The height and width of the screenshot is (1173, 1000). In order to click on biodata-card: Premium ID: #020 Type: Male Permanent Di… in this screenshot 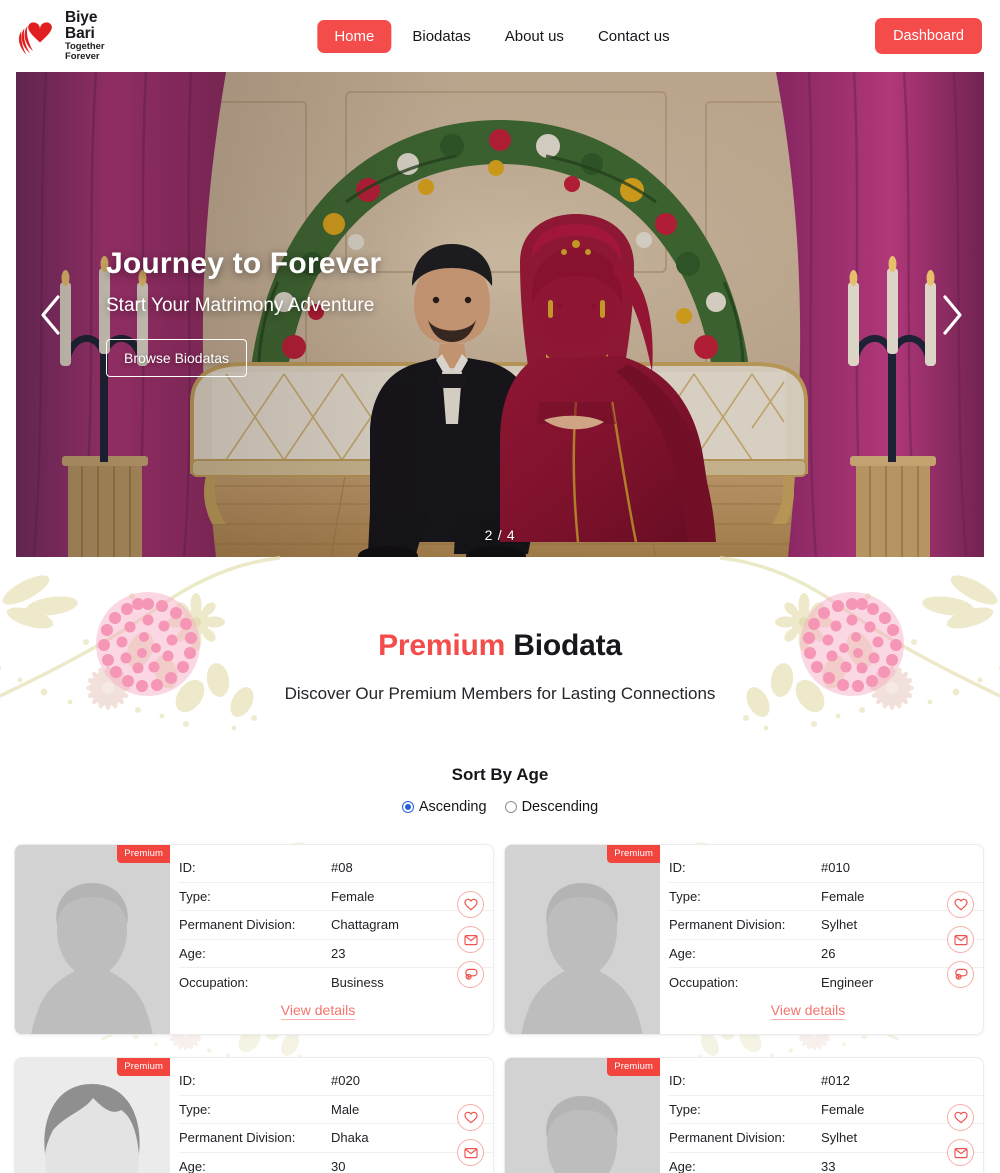, I will do `click(254, 1115)`.